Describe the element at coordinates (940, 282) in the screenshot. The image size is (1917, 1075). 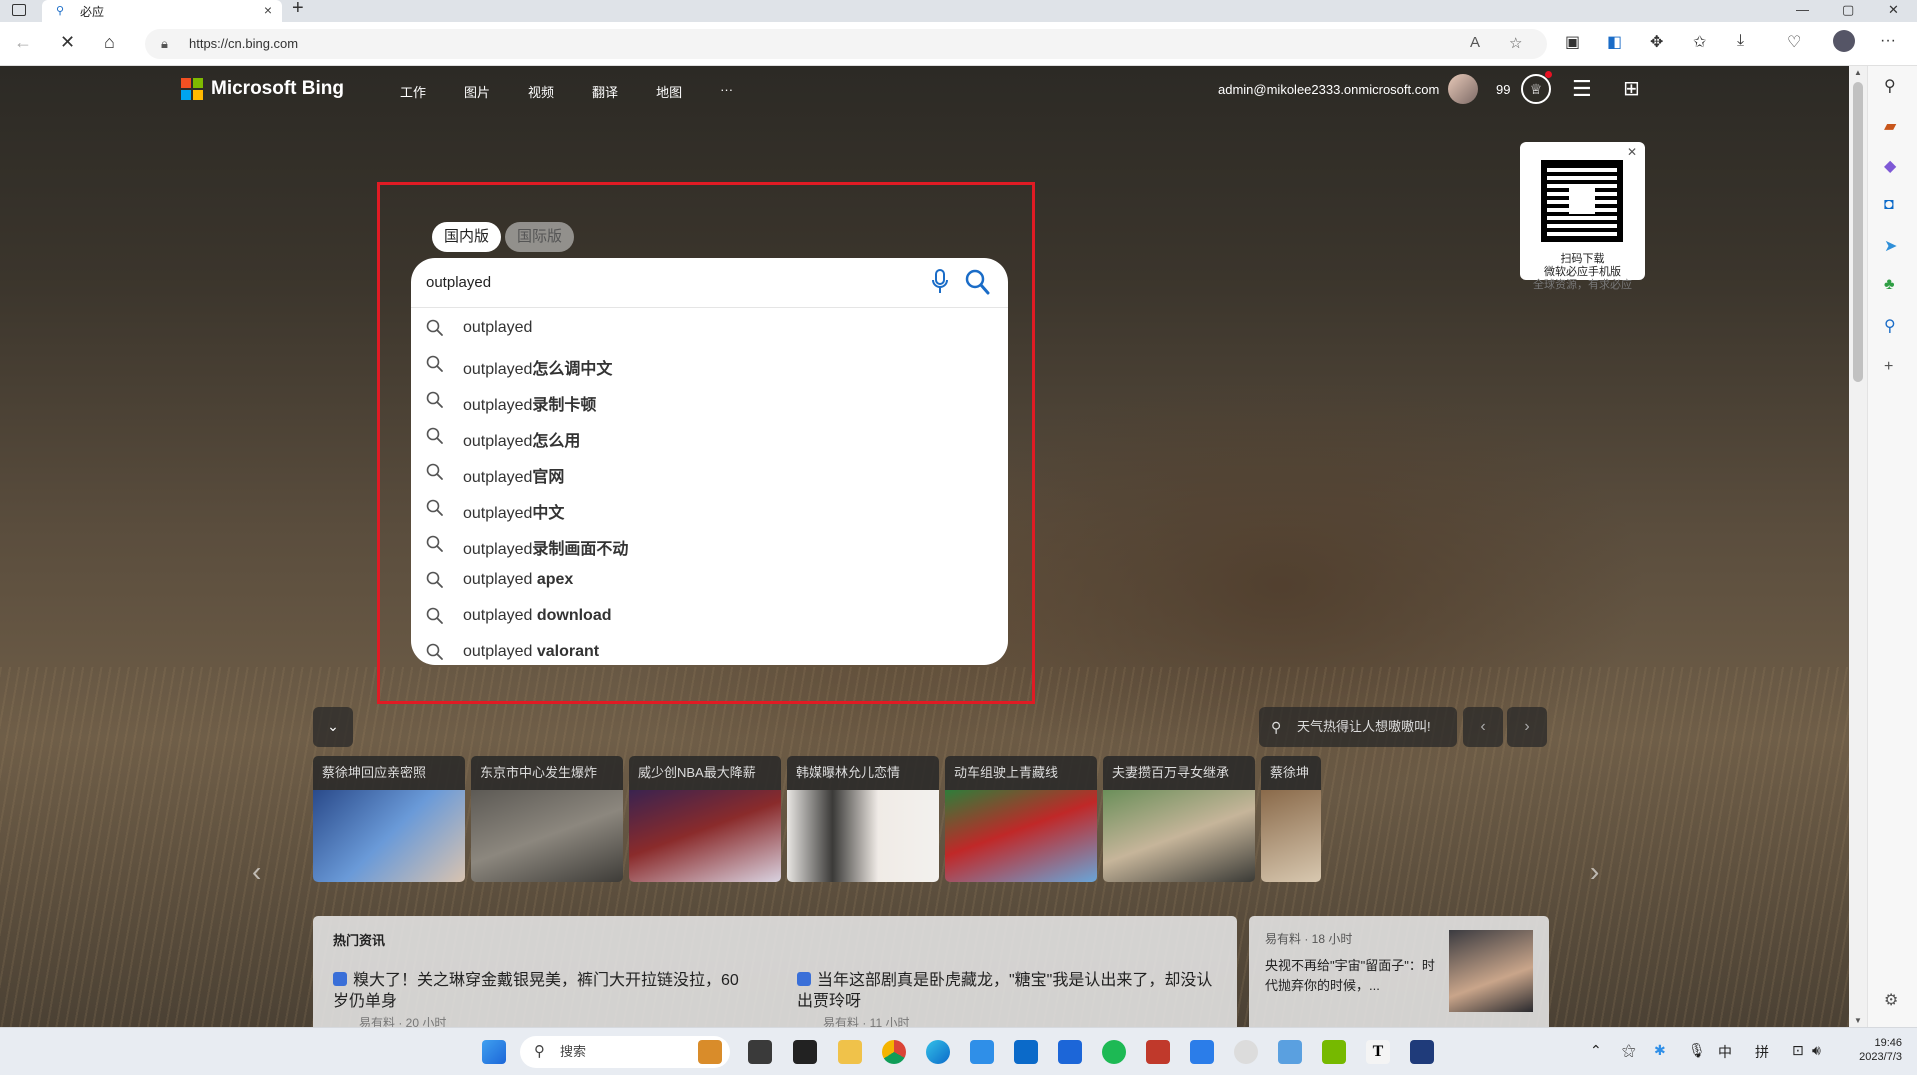
I see `microphone-icon` at that location.